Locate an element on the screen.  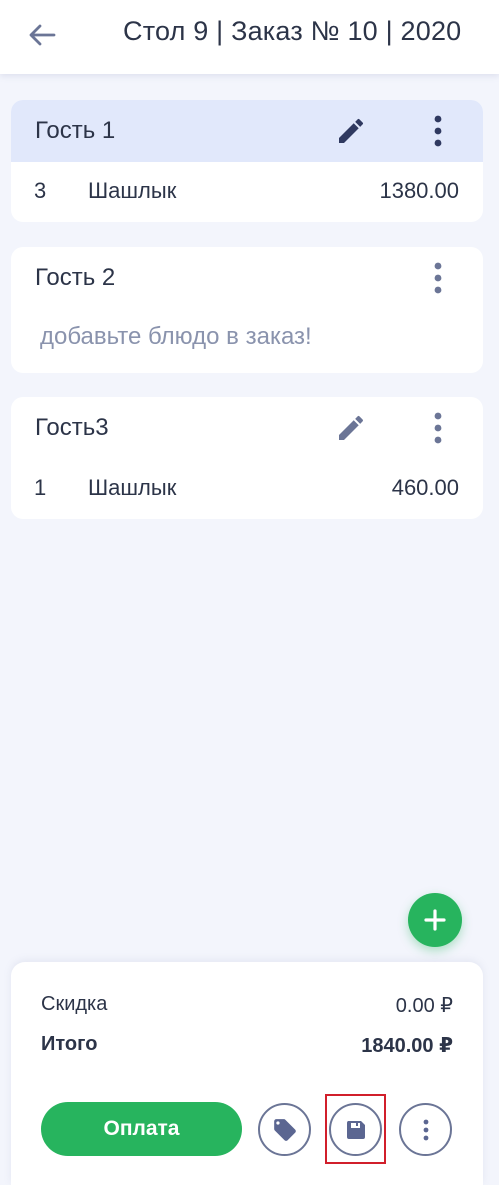
dish-row: 3 Шашлык 1380.00 is located at coordinates (247, 191).